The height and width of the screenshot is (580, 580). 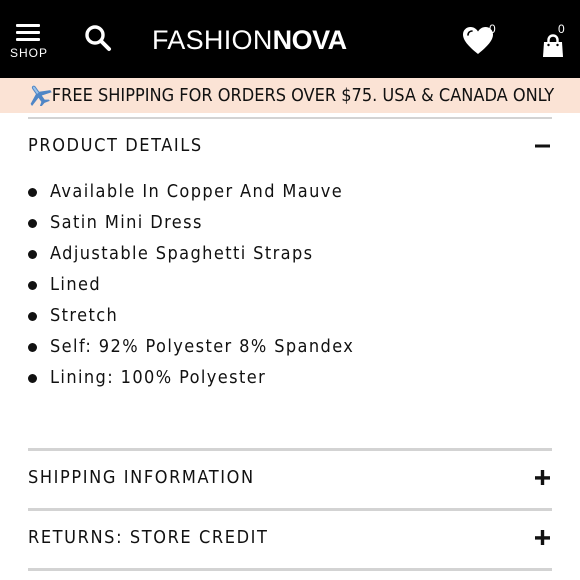 I want to click on wishlist-count-badge: 0, so click(x=492, y=29).